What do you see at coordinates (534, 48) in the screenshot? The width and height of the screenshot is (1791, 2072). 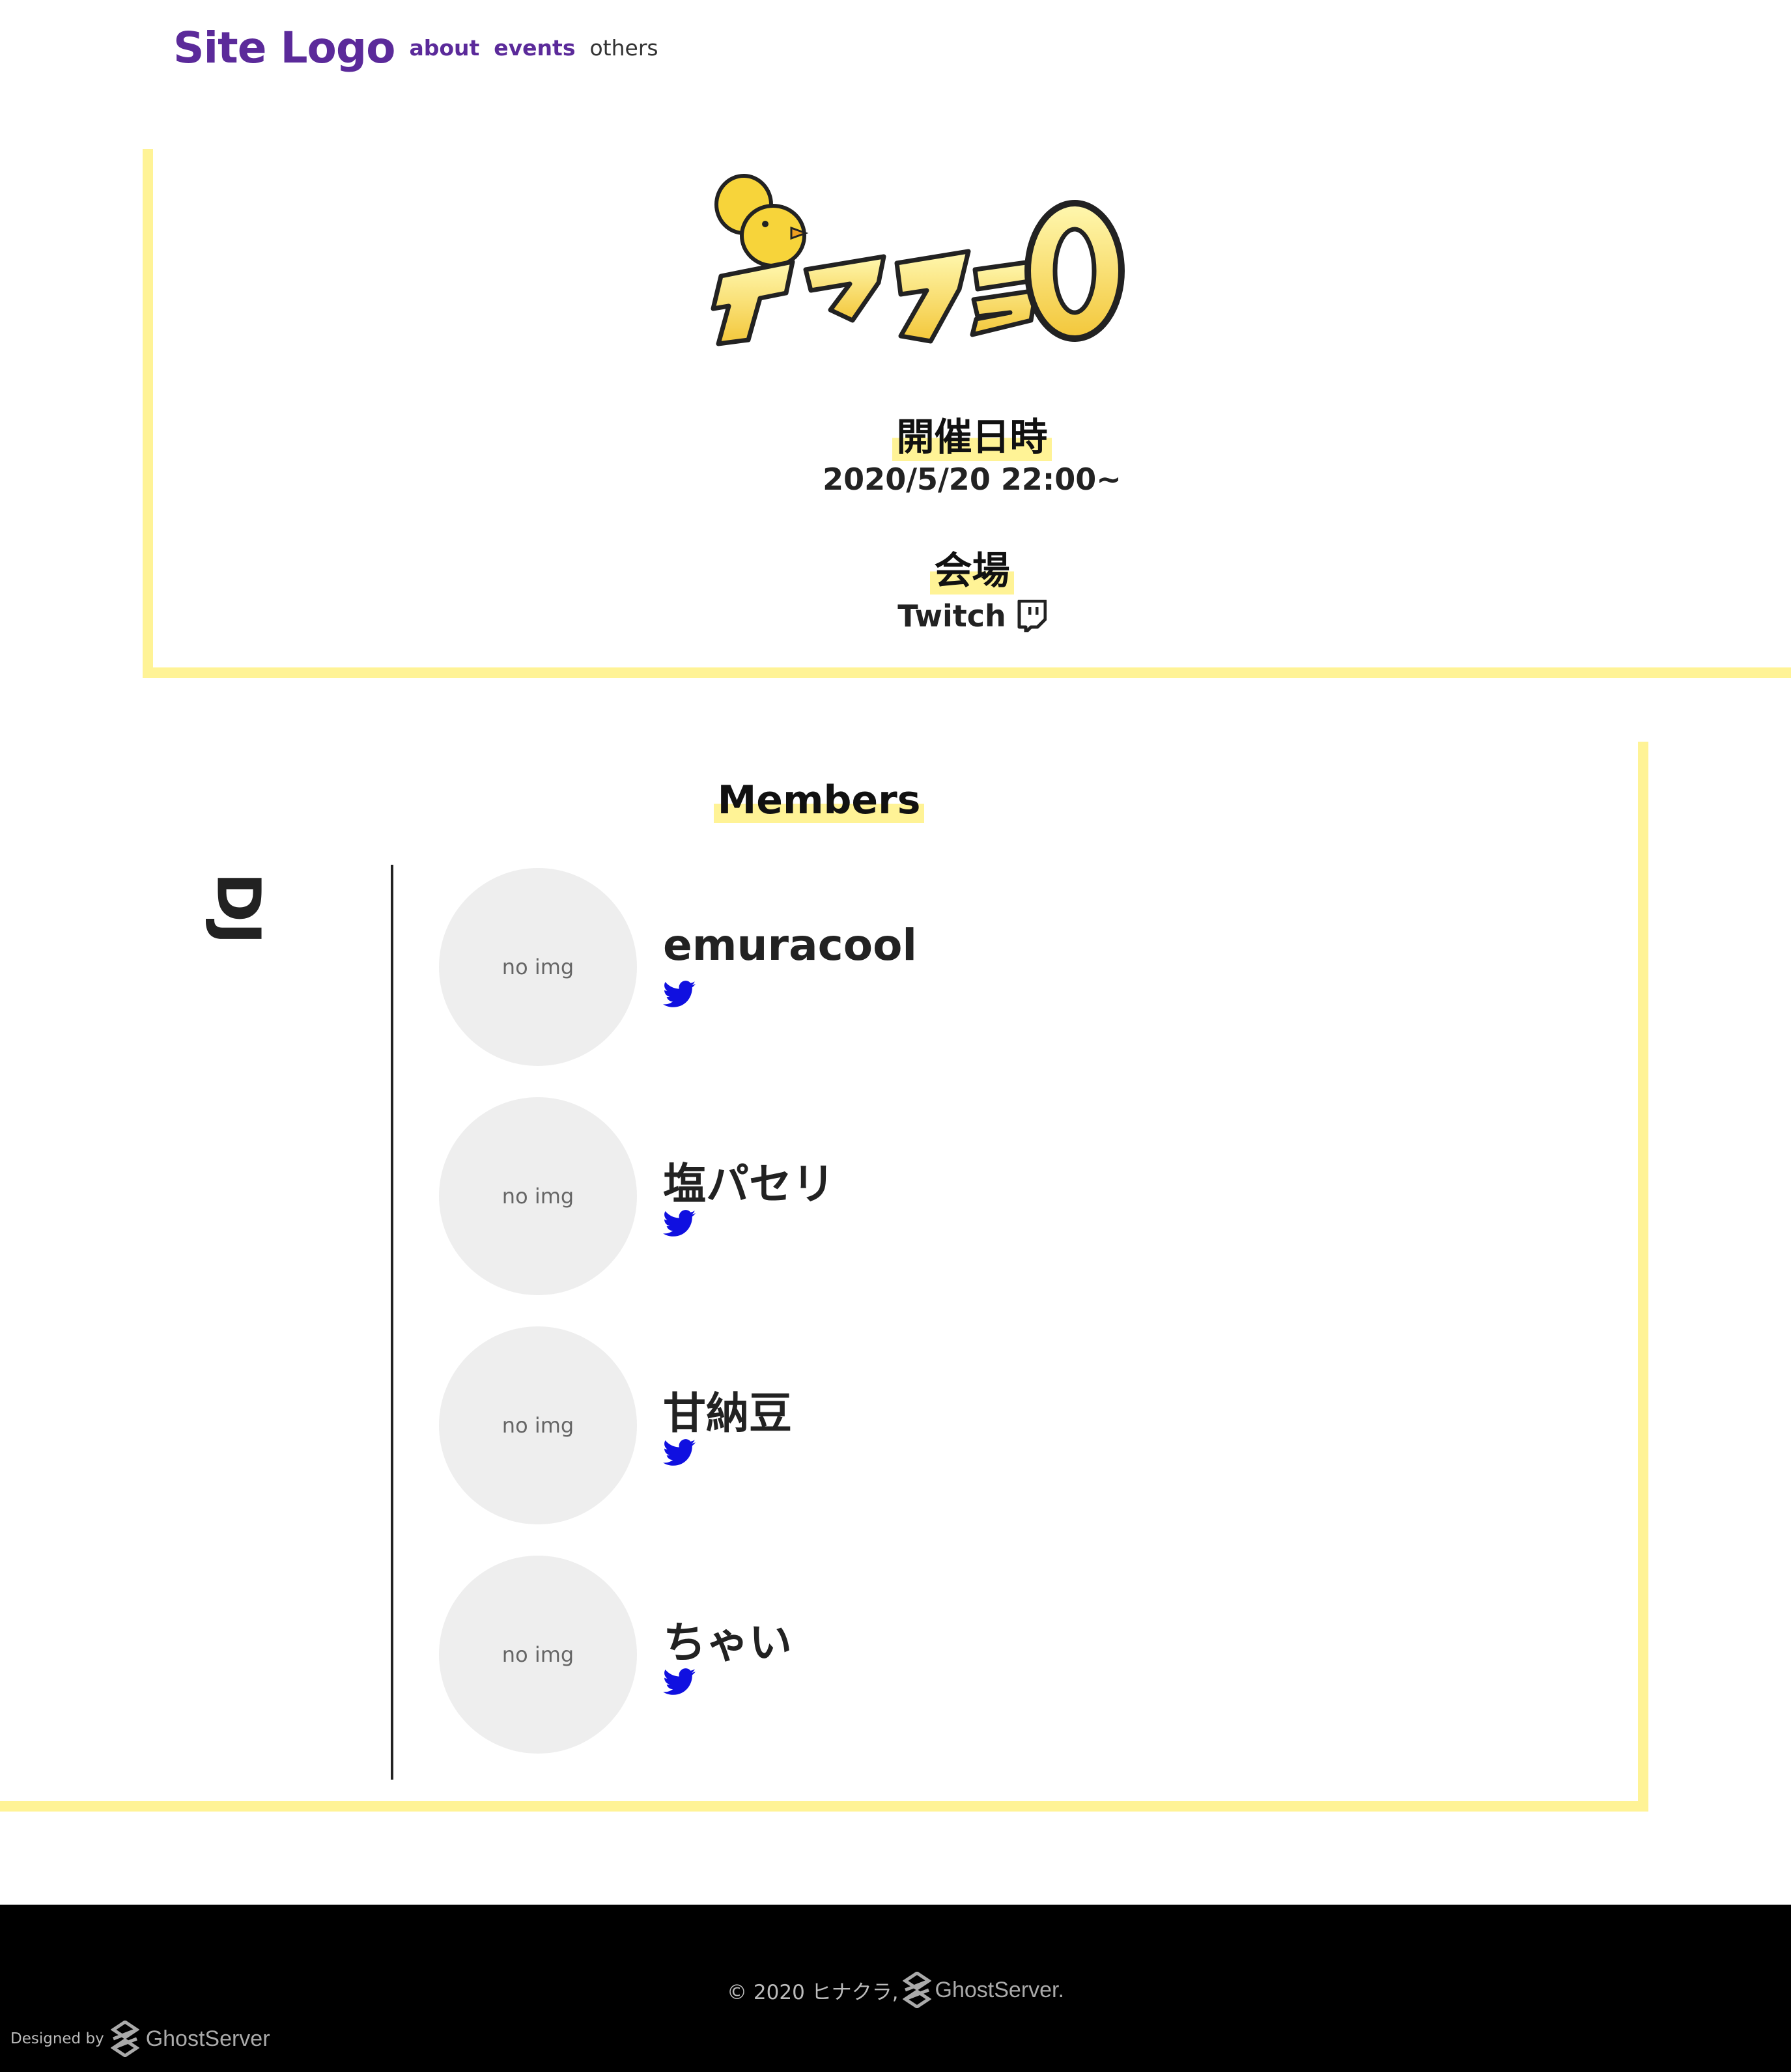 I see `nav-link-events: events` at bounding box center [534, 48].